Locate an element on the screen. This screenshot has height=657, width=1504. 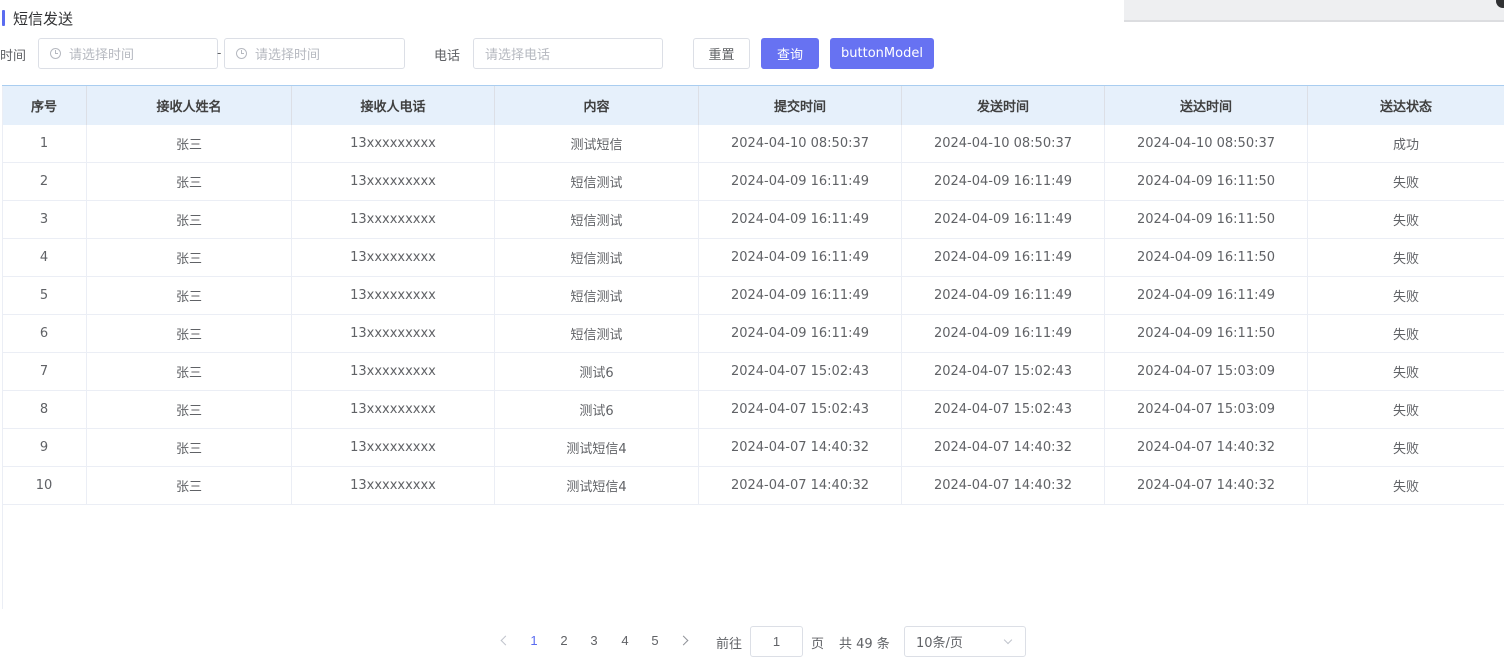
page-4: 4 is located at coordinates (625, 640).